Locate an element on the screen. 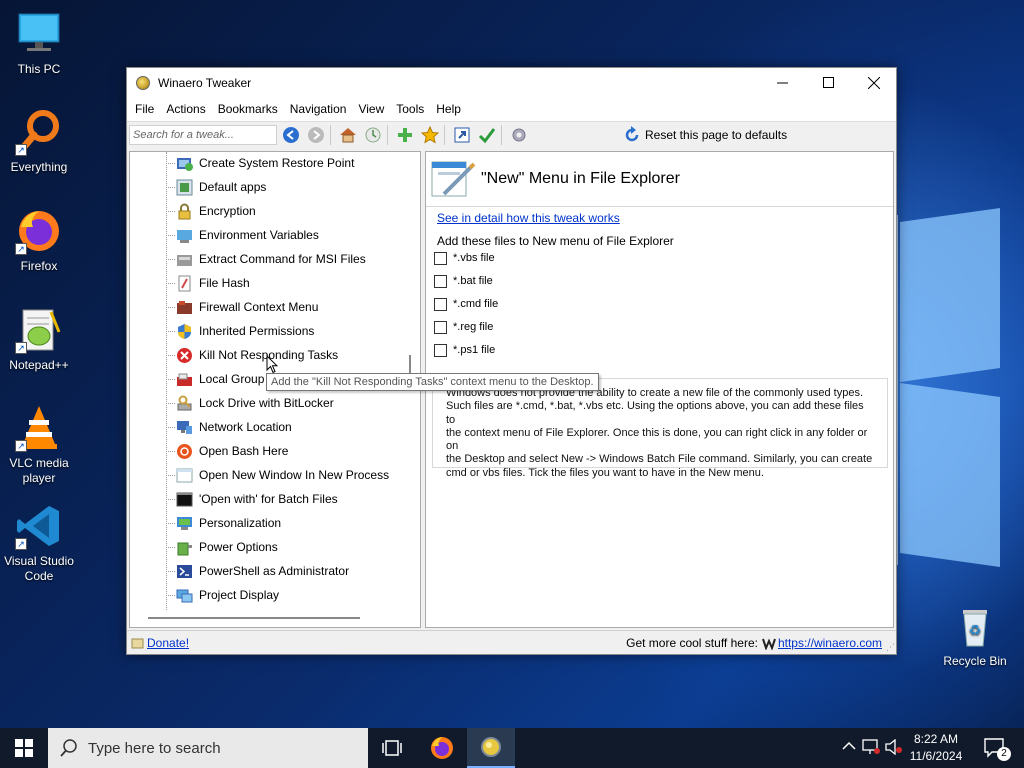 Image resolution: width=1024 pixels, height=768 pixels. shortcut-icon is located at coordinates (462, 135).